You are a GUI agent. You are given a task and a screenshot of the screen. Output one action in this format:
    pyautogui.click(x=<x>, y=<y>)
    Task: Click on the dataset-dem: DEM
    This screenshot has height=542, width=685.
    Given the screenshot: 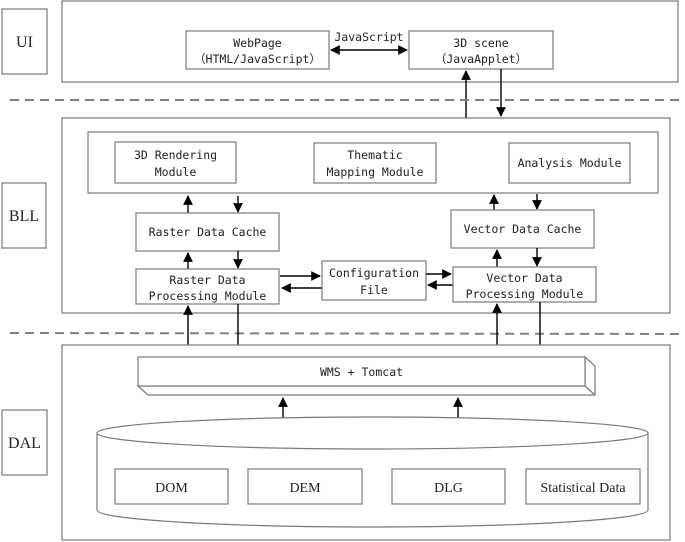 What is the action you would take?
    pyautogui.click(x=305, y=486)
    